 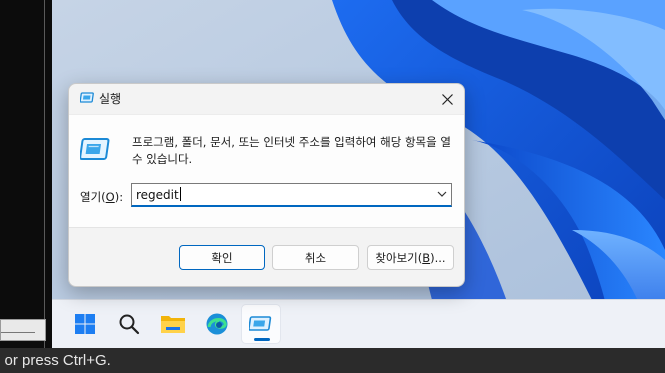 I want to click on file-explorer-button, so click(x=173, y=324).